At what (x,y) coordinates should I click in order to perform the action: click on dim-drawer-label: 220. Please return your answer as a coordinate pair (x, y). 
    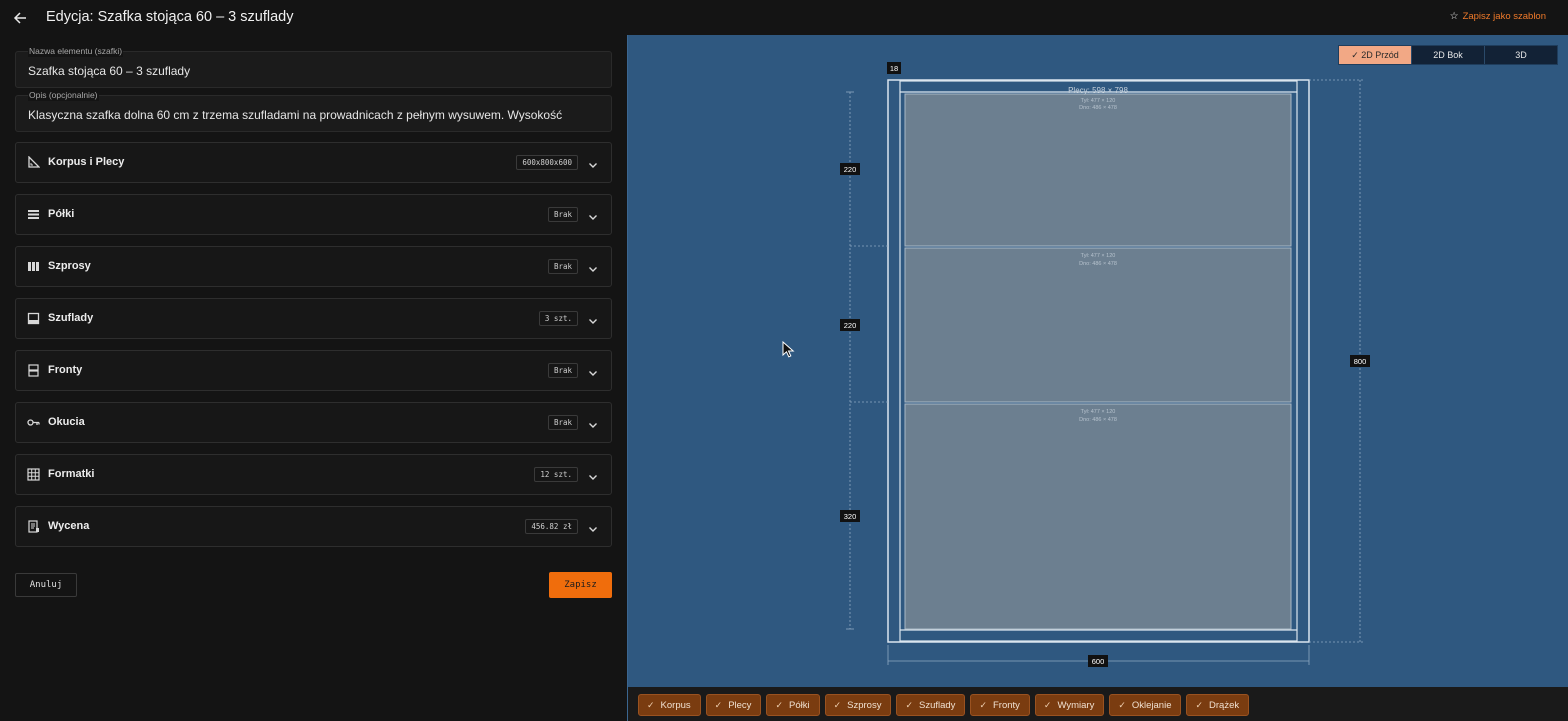
    Looking at the image, I should click on (850, 169).